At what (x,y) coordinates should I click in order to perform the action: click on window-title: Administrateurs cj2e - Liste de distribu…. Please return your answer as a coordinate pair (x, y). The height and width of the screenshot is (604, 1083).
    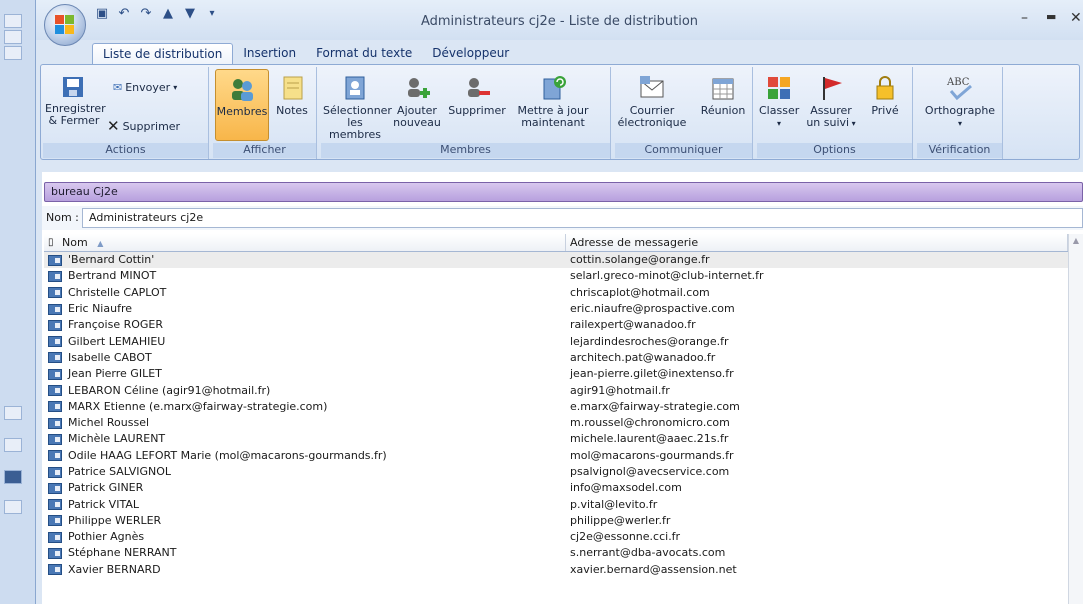
    Looking at the image, I should click on (559, 21).